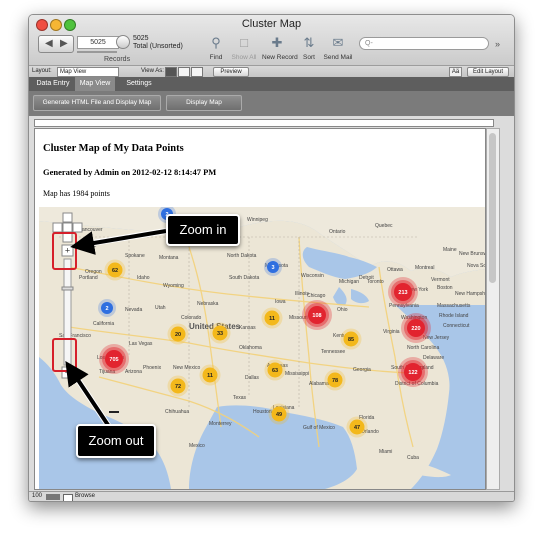 The image size is (540, 542). What do you see at coordinates (116, 441) in the screenshot?
I see `zoom-out-callout: Zoom out` at bounding box center [116, 441].